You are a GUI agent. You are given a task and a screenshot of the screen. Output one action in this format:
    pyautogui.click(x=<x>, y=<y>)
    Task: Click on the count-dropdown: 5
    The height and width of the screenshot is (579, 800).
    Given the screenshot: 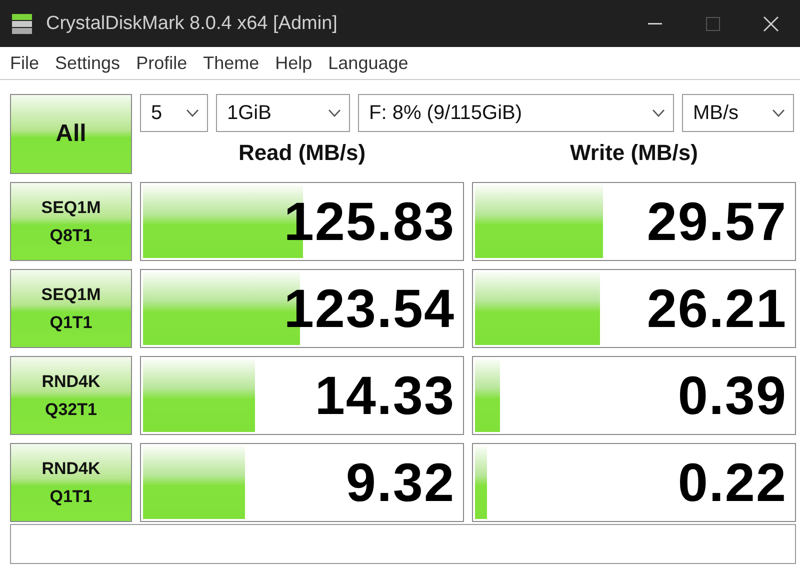 What is the action you would take?
    pyautogui.click(x=174, y=113)
    